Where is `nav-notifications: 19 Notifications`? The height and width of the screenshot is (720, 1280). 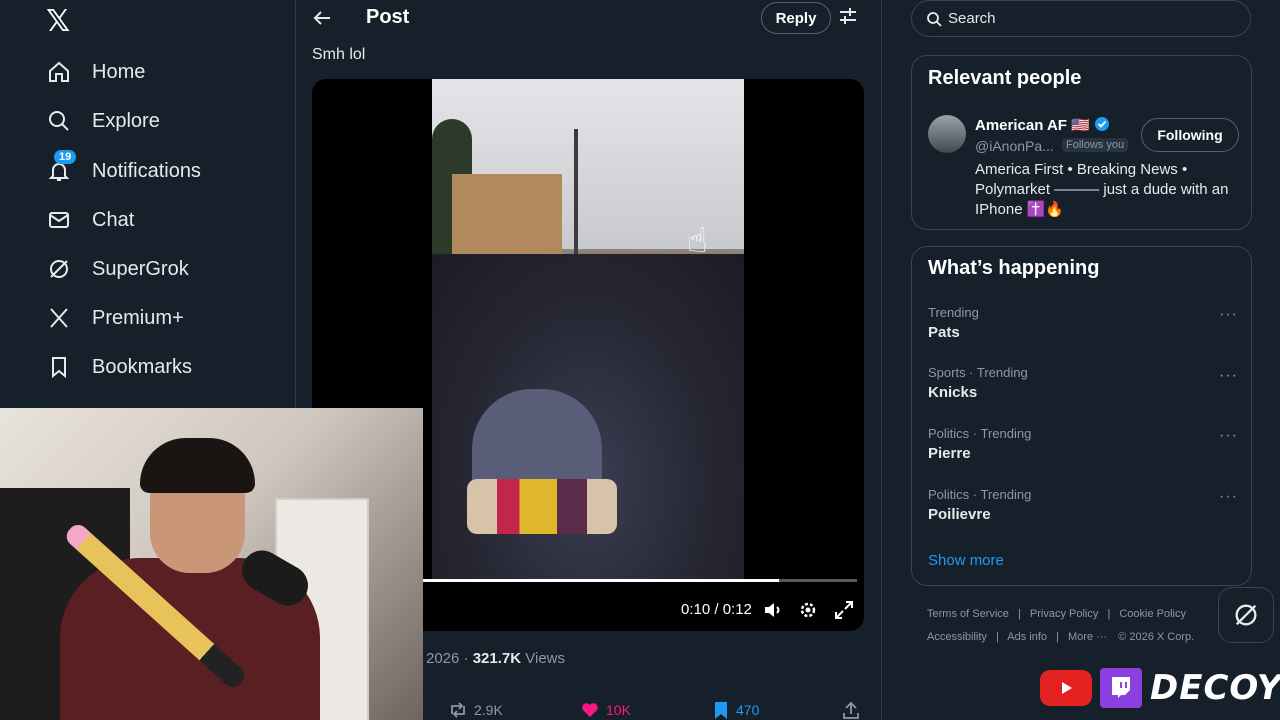
nav-notifications: 19 Notifications is located at coordinates (123, 170).